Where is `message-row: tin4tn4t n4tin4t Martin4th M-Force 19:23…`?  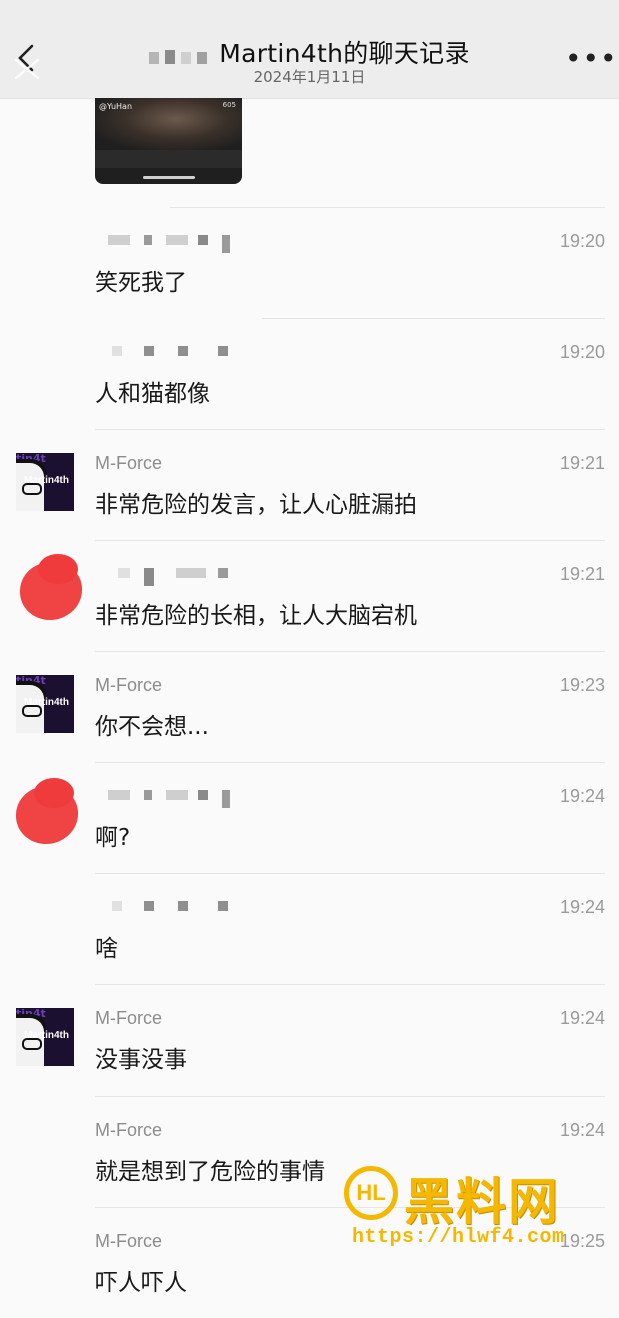 message-row: tin4tn4t n4tin4t Martin4th M-Force 19:23… is located at coordinates (309, 706).